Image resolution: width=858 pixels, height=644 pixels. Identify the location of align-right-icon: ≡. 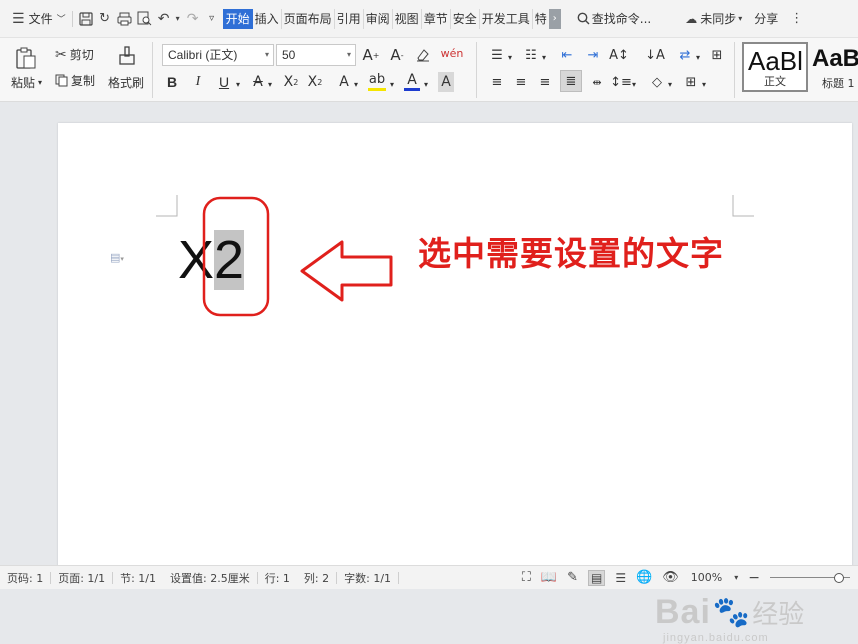
(545, 82).